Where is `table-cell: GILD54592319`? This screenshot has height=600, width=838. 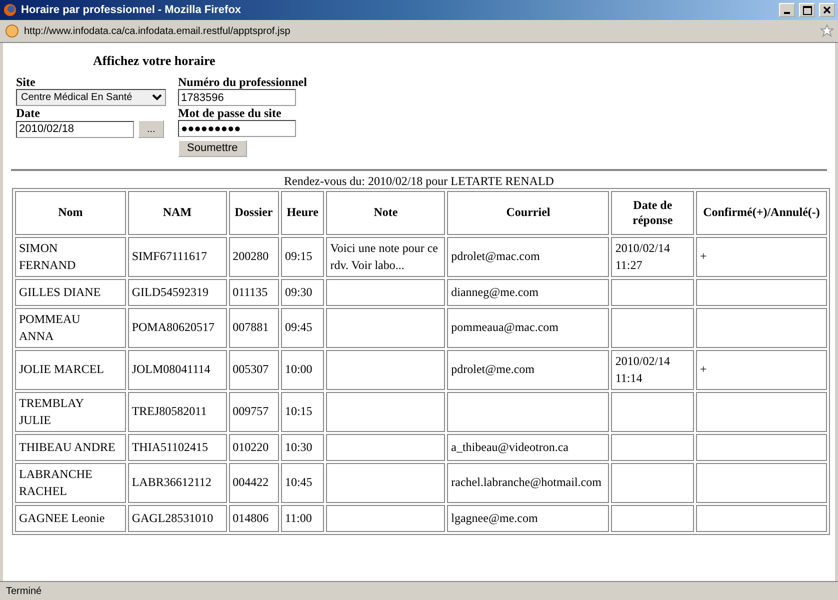
table-cell: GILD54592319 is located at coordinates (170, 292).